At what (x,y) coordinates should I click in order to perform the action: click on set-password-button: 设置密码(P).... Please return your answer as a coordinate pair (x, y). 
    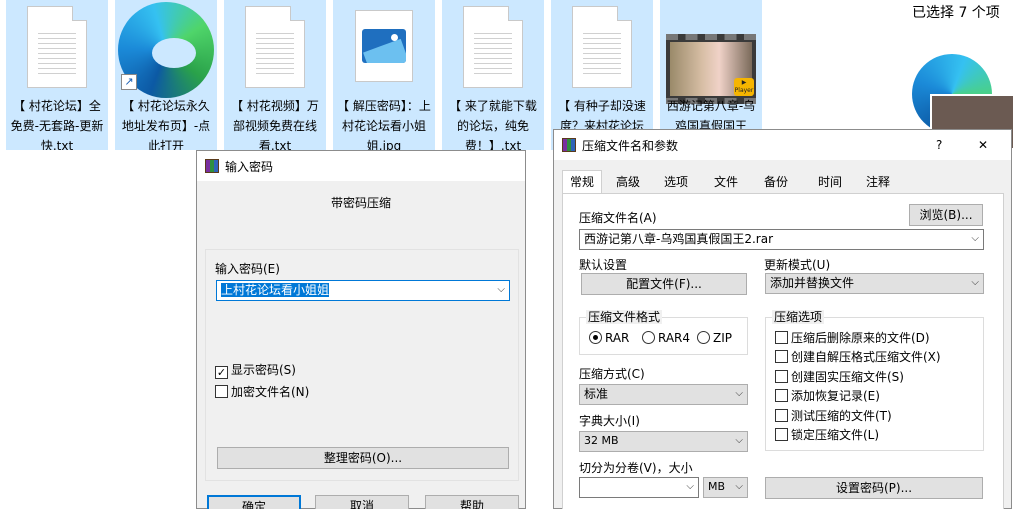
    Looking at the image, I should click on (874, 488).